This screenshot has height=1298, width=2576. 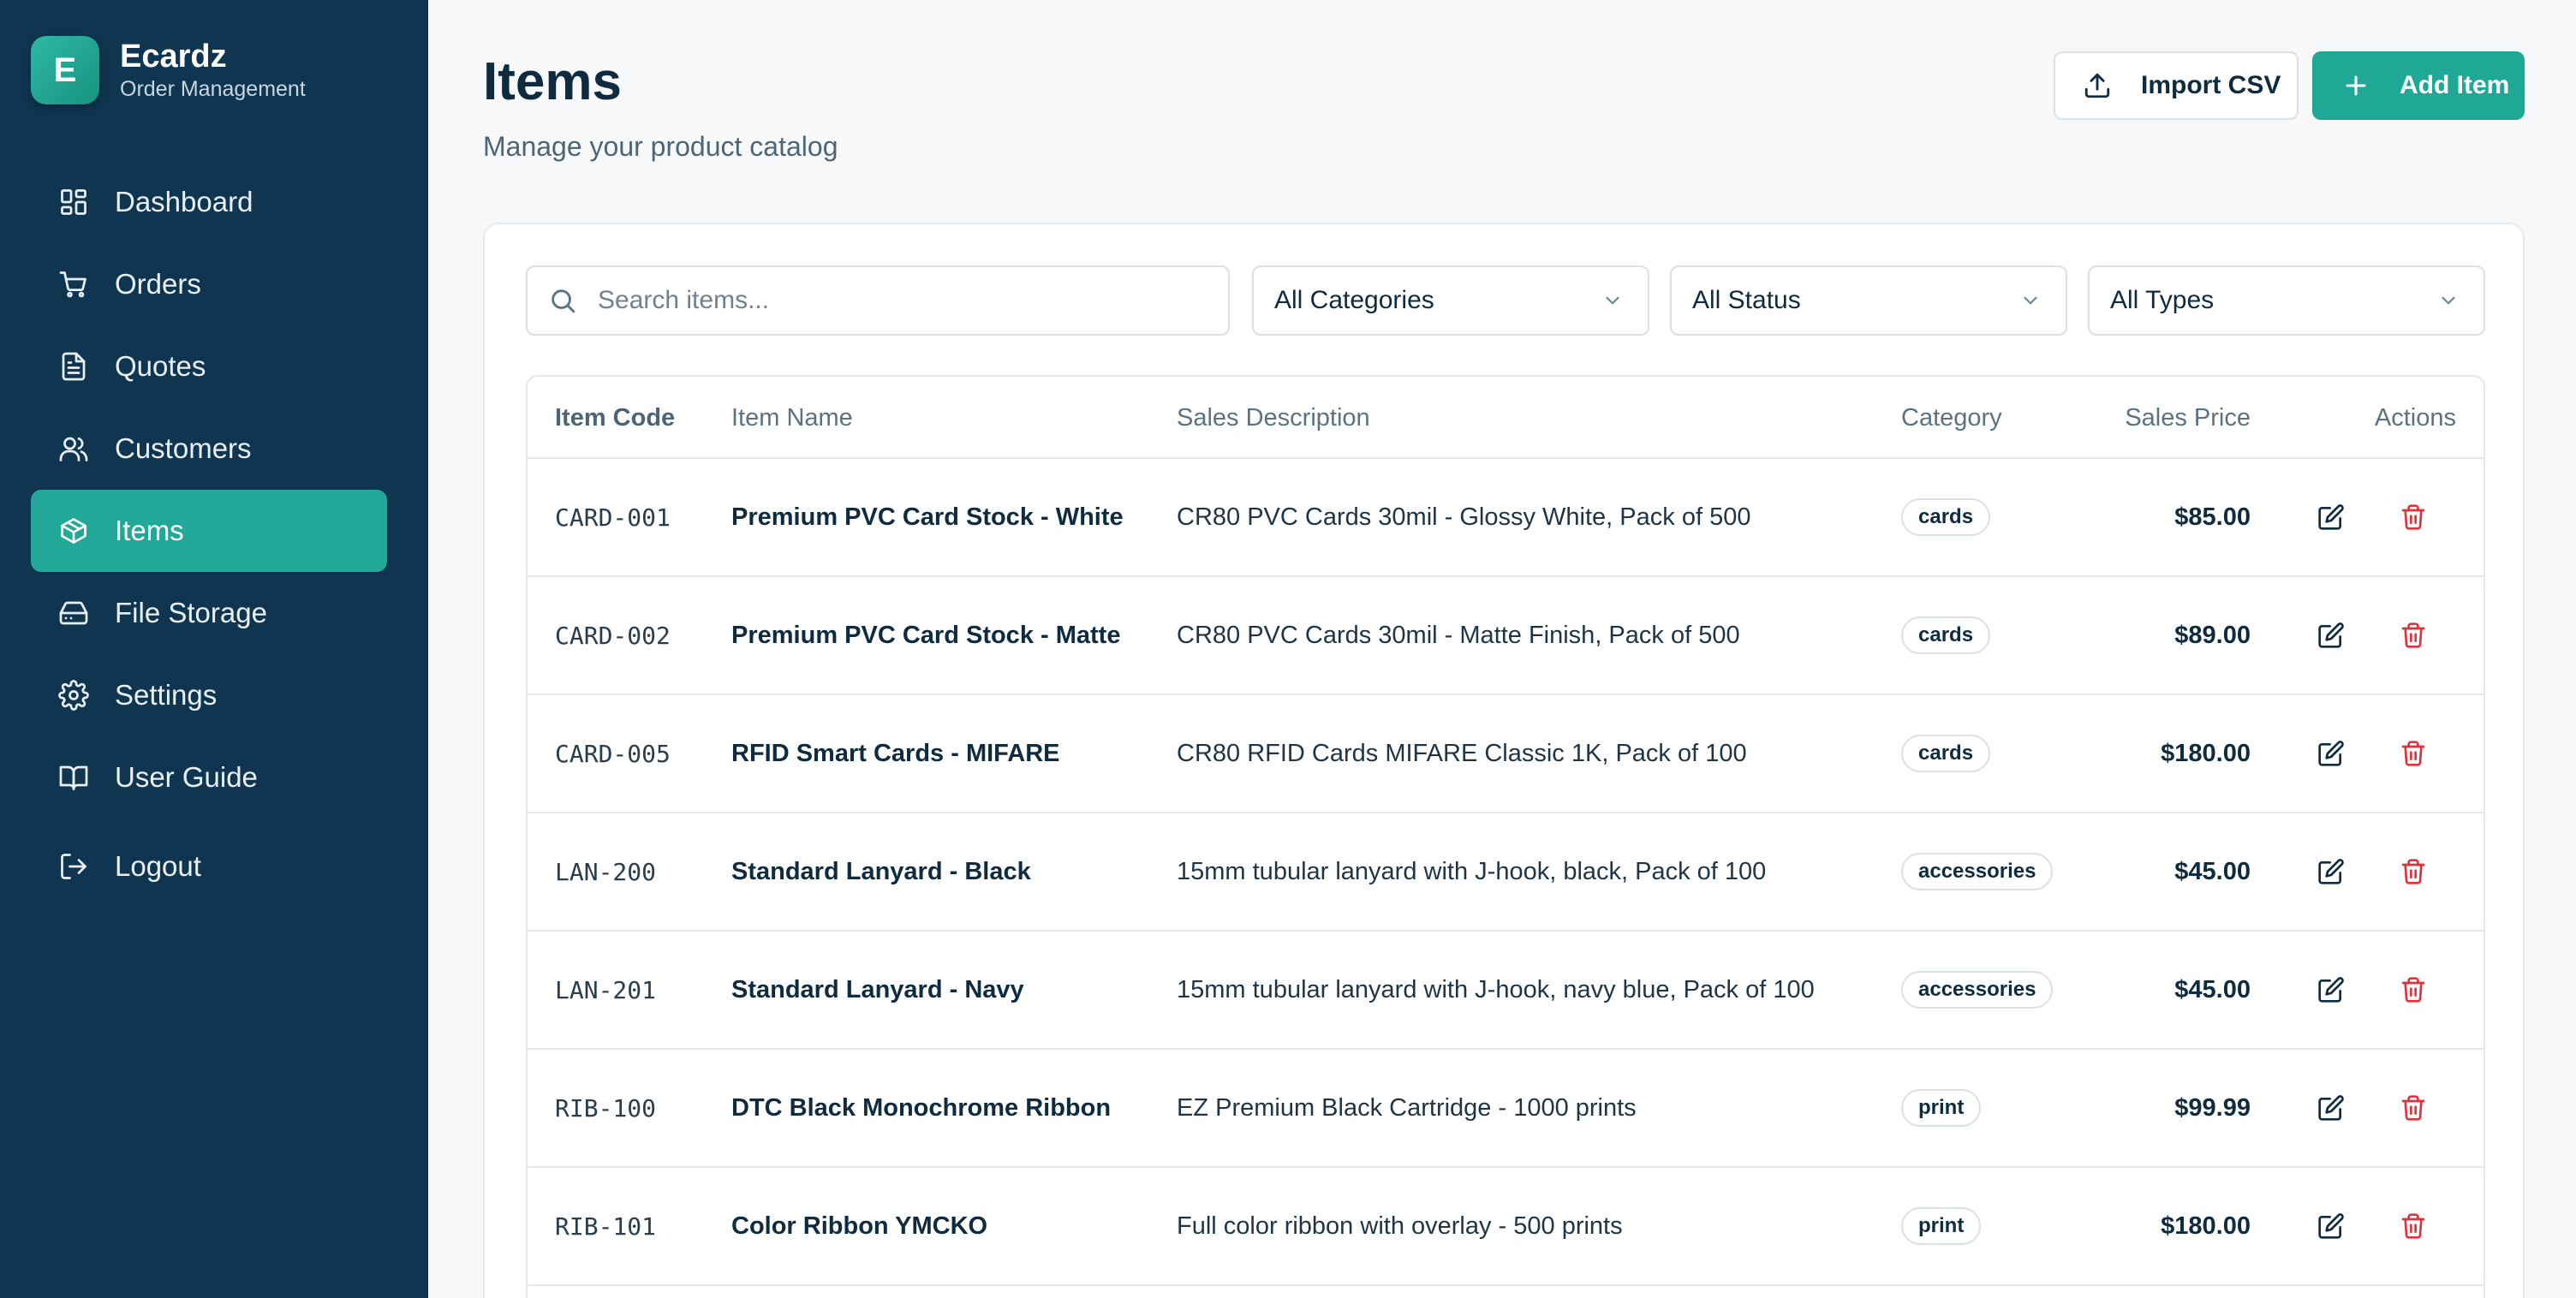 I want to click on column-header-actions: Actions, so click(x=2415, y=418).